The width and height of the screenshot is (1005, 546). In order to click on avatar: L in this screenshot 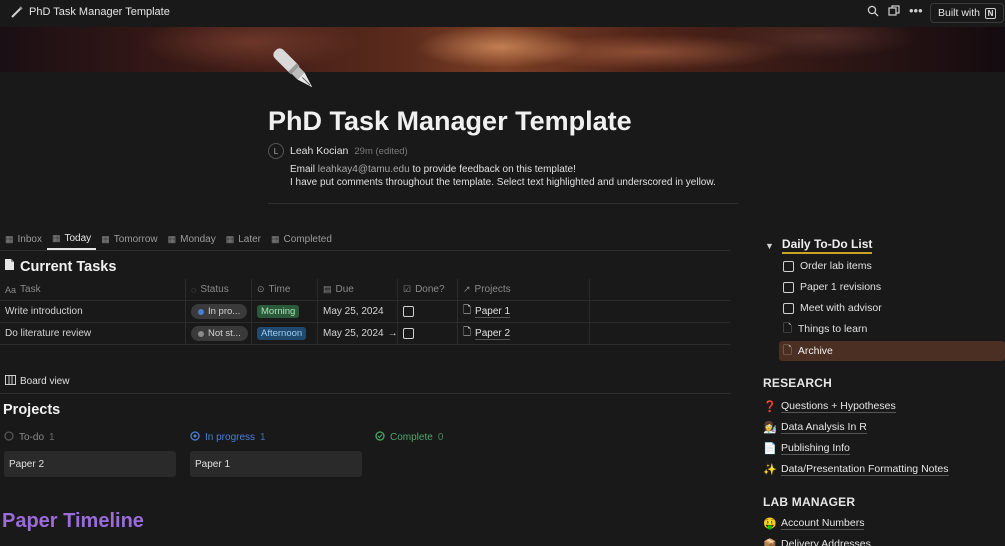, I will do `click(276, 151)`.